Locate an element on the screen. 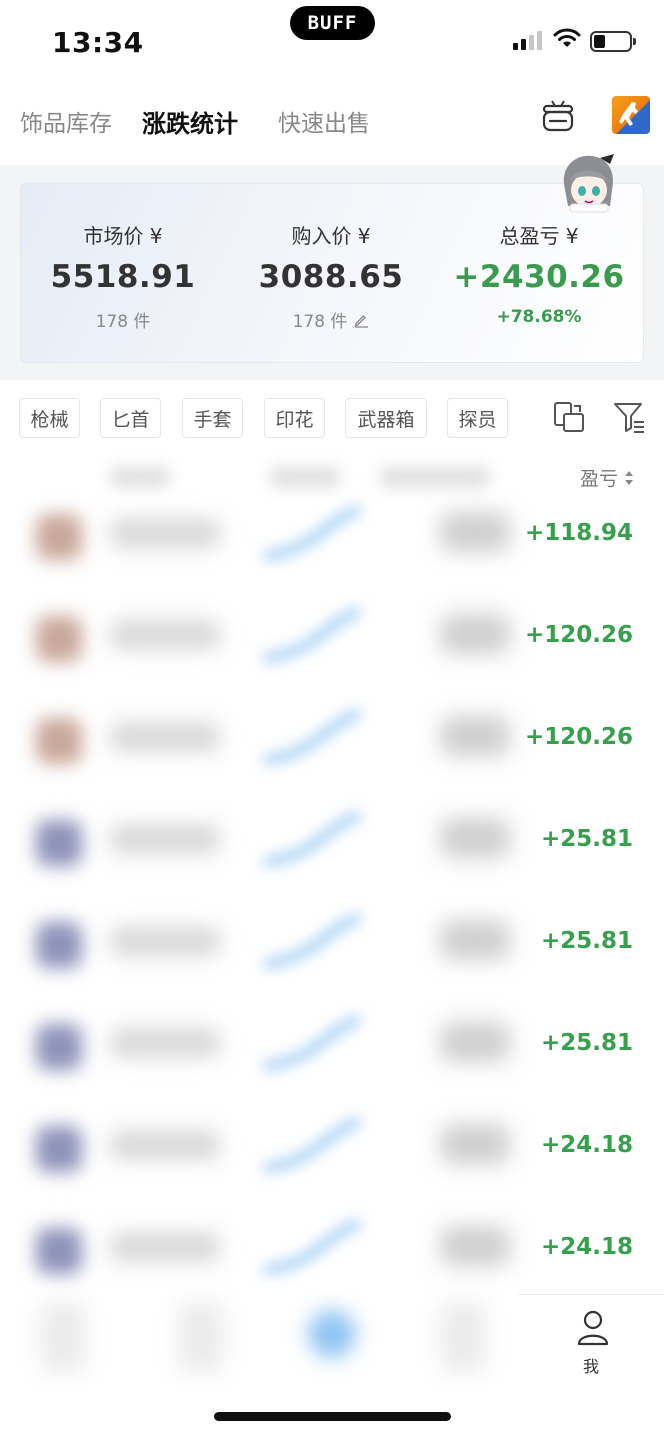 The width and height of the screenshot is (664, 1436). cs-game-switch-icon is located at coordinates (631, 115).